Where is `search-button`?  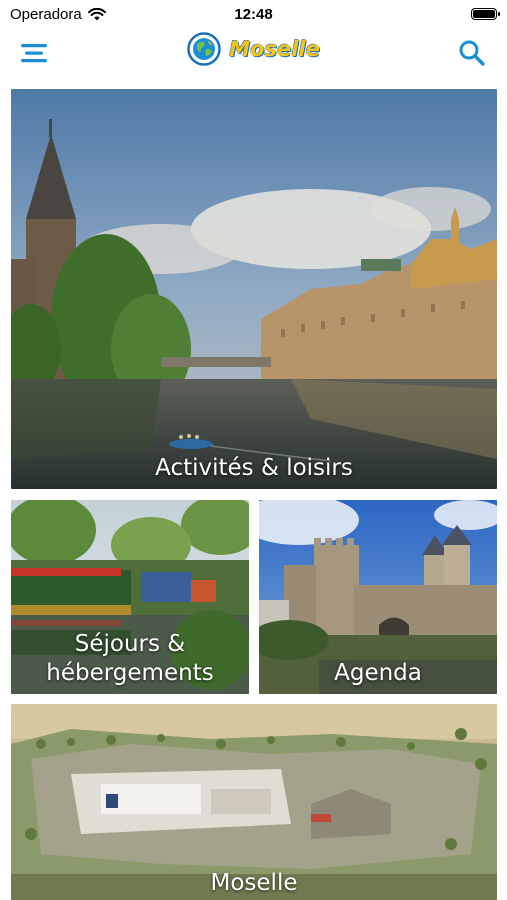 search-button is located at coordinates (472, 53).